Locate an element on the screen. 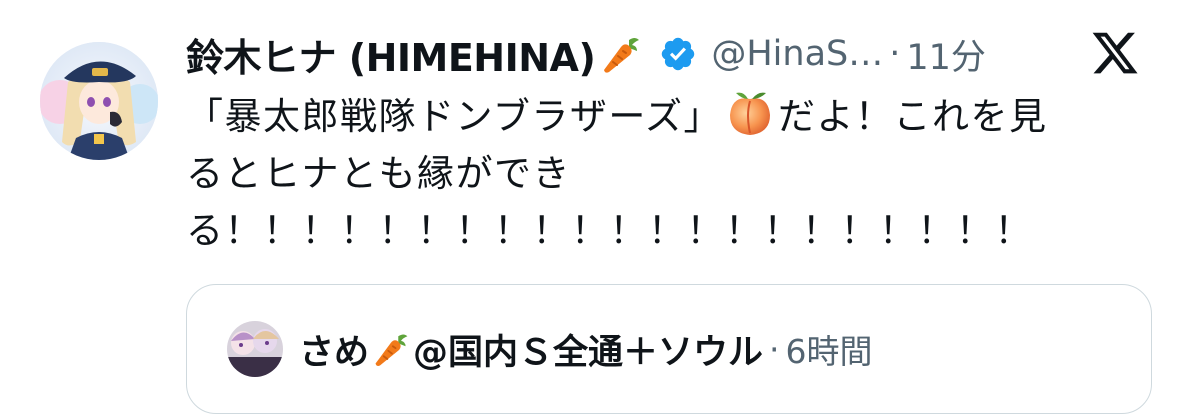 The image size is (1179, 414). quoted-tweet-header: さめ @国内Ｓ全通＋ソウル · 6時間 is located at coordinates (550, 349).